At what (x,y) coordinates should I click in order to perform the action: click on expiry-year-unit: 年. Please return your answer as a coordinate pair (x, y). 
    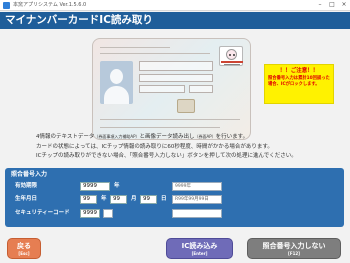
    Looking at the image, I should click on (117, 186).